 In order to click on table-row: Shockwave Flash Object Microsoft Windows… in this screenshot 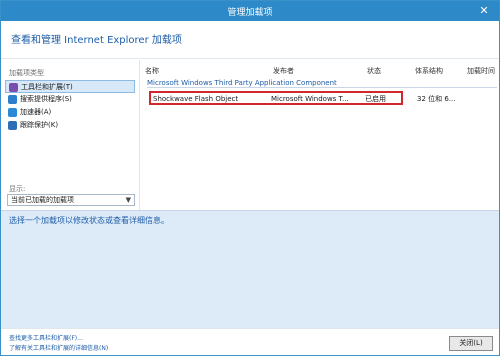, I will do `click(276, 98)`.